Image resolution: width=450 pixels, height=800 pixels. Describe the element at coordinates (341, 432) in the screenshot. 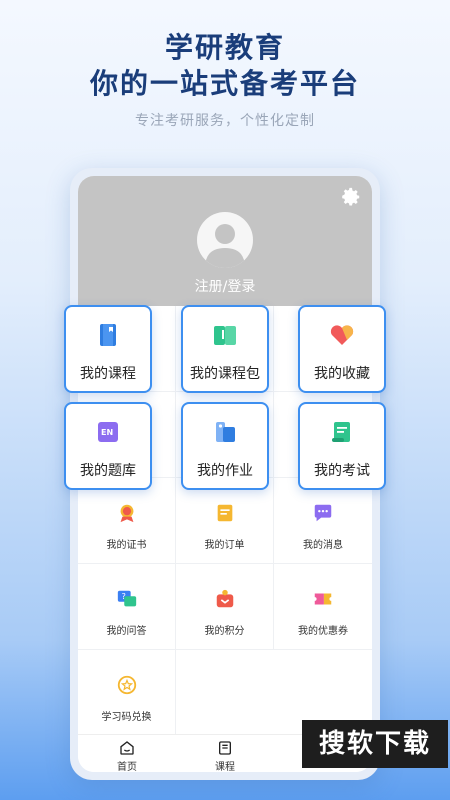

I see `scroll-icon` at that location.